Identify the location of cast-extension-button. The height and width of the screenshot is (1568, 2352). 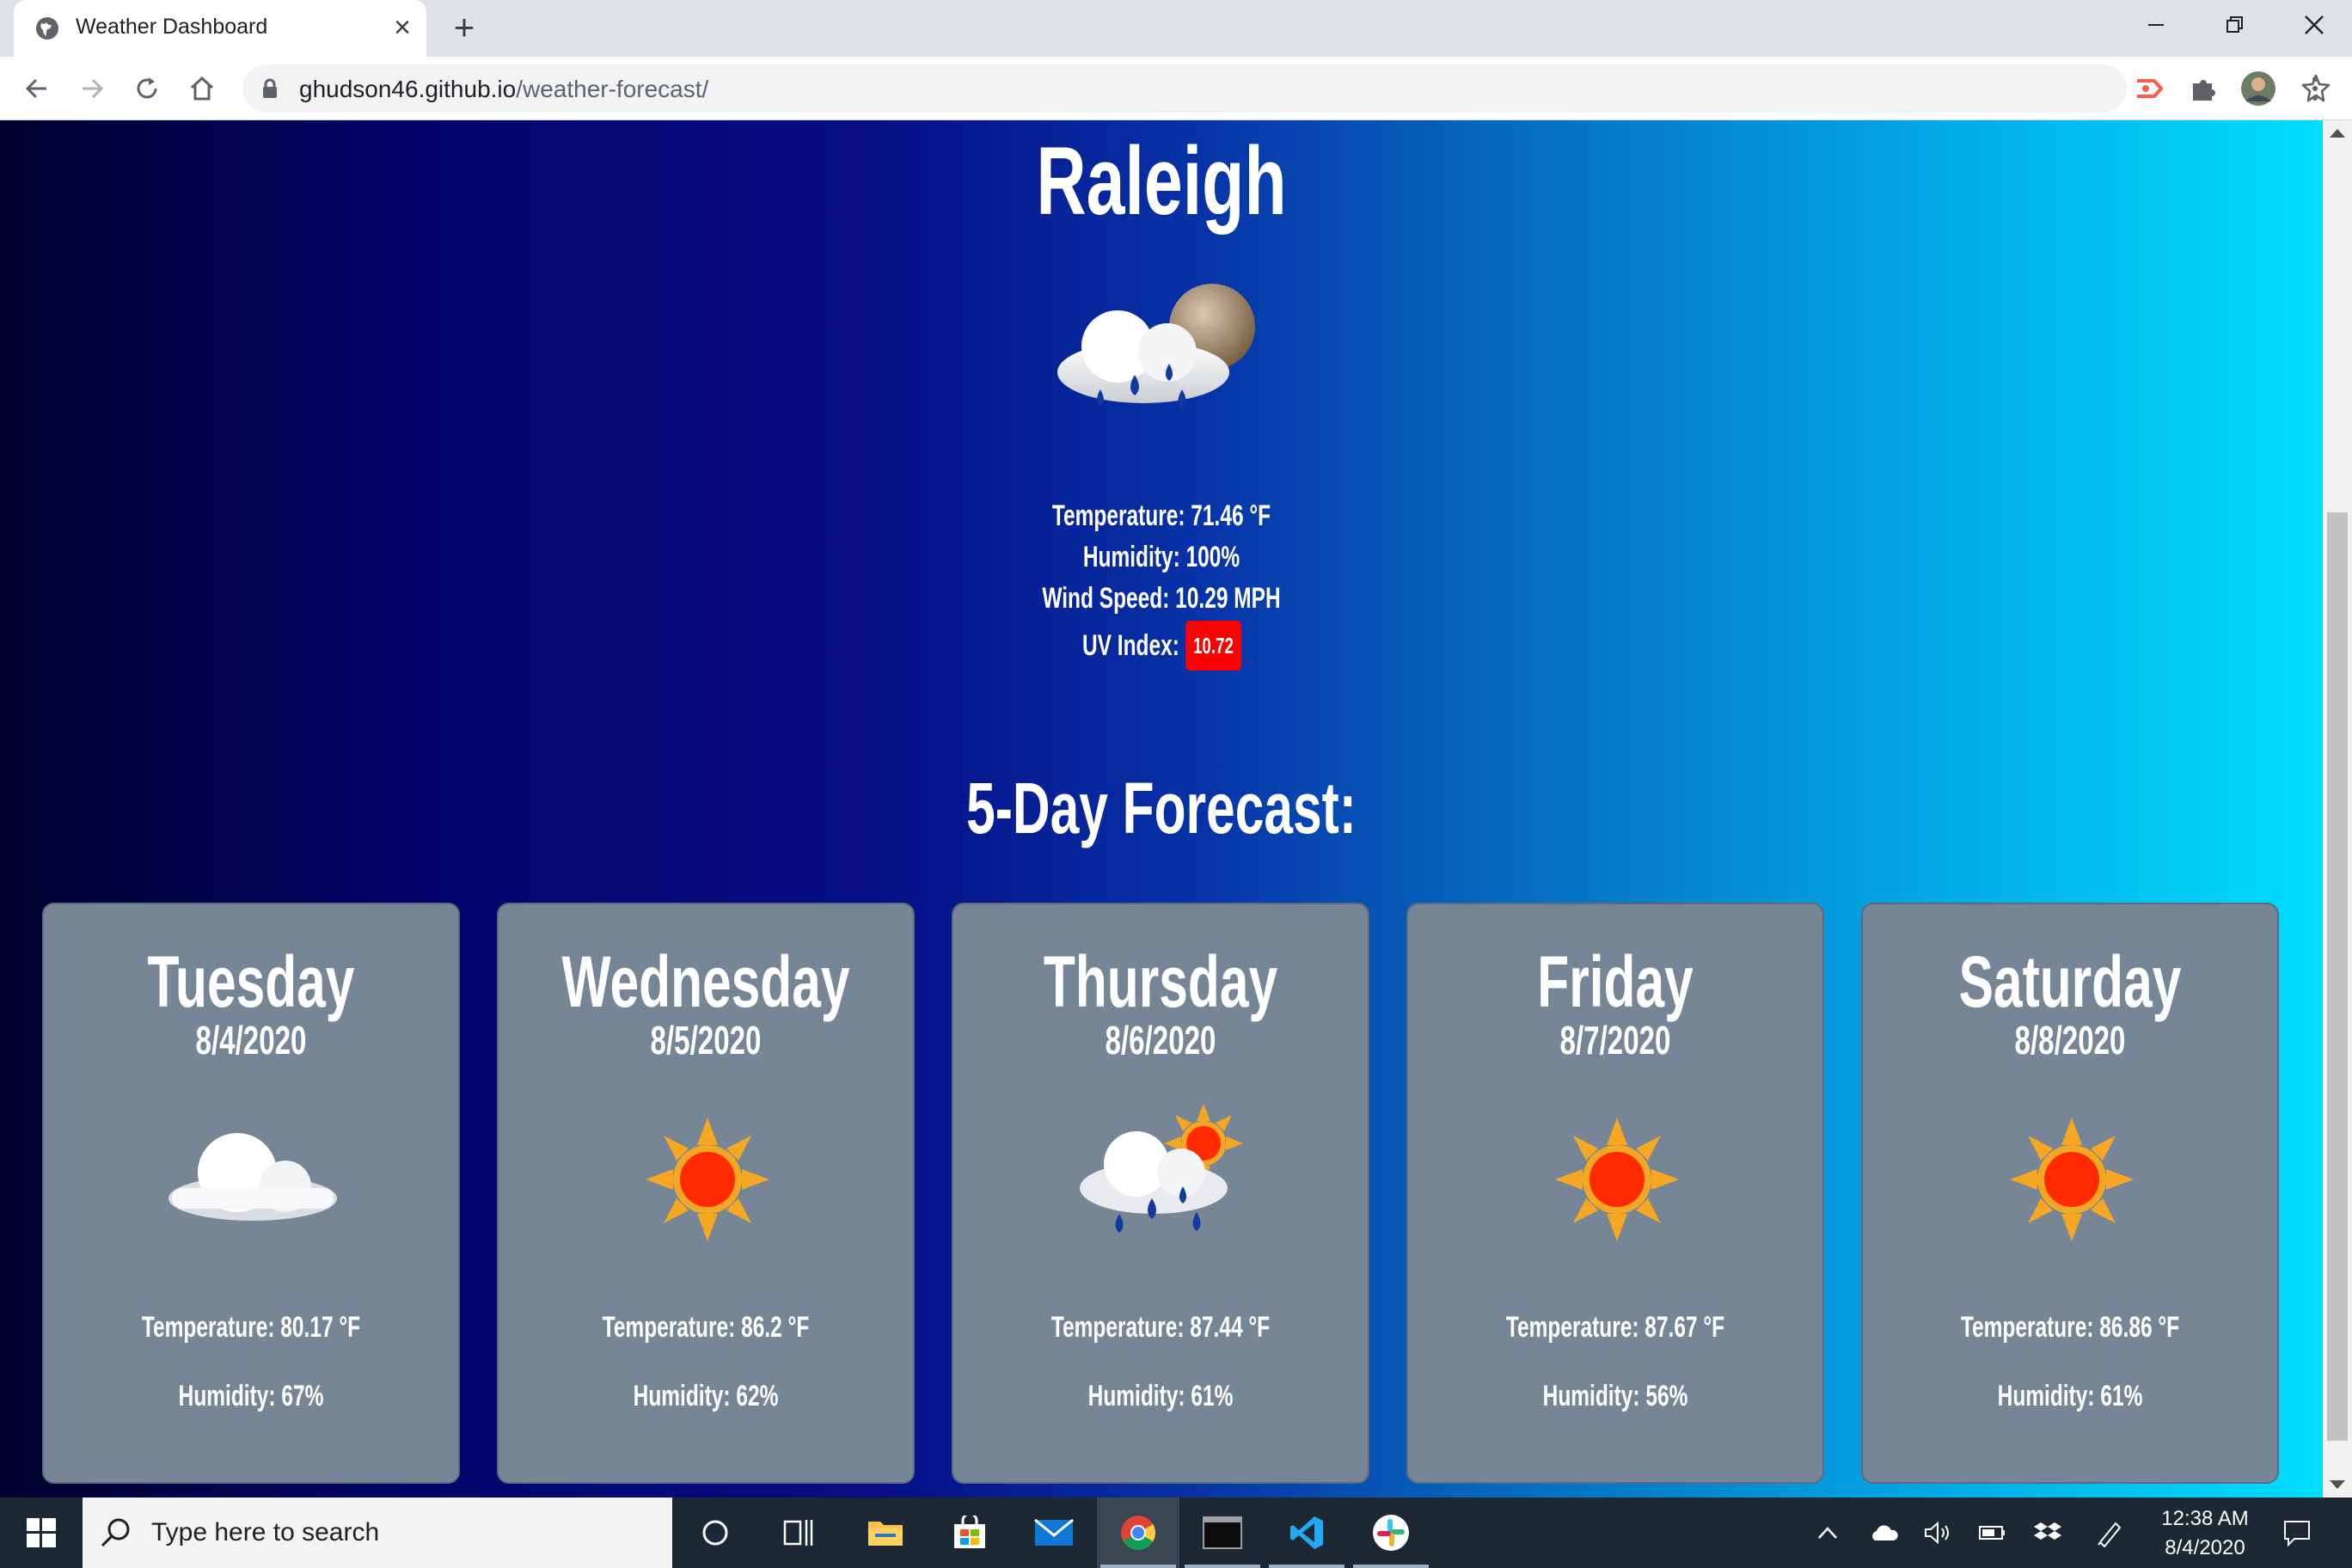
(2148, 88).